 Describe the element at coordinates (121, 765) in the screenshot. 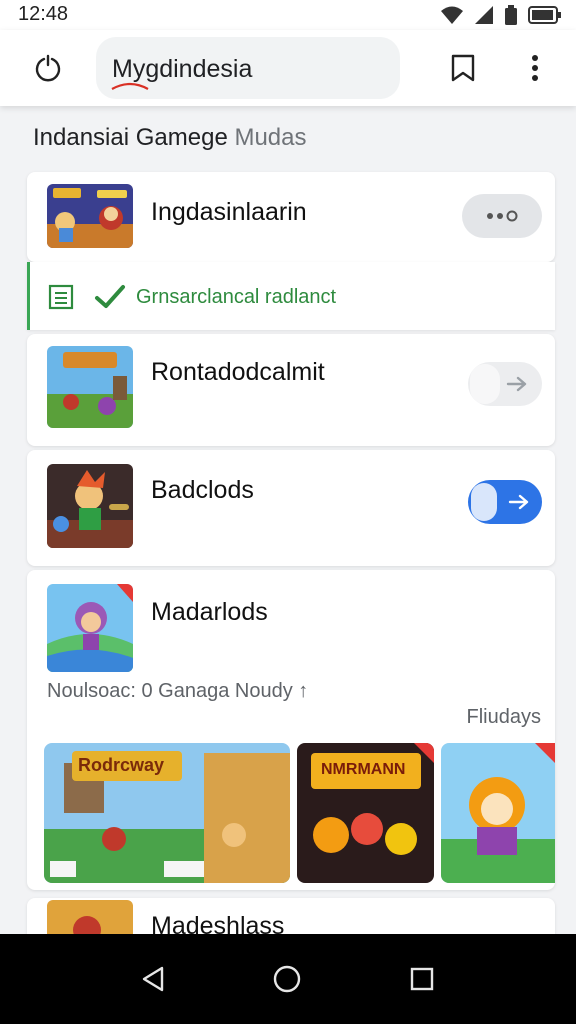

I see `screenshot-banner-text: Rodrcway` at that location.